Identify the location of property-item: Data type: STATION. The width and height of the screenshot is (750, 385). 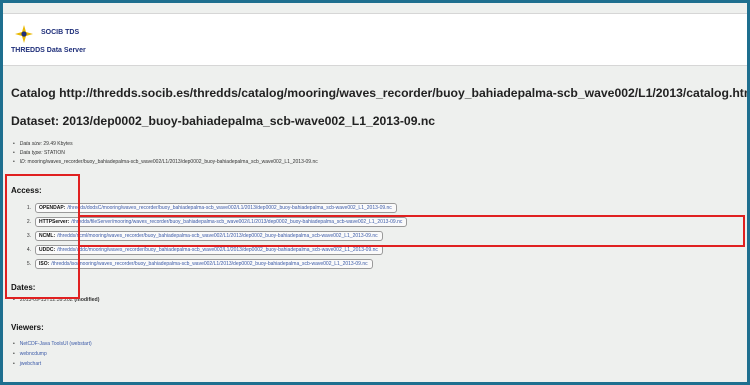
(165, 153).